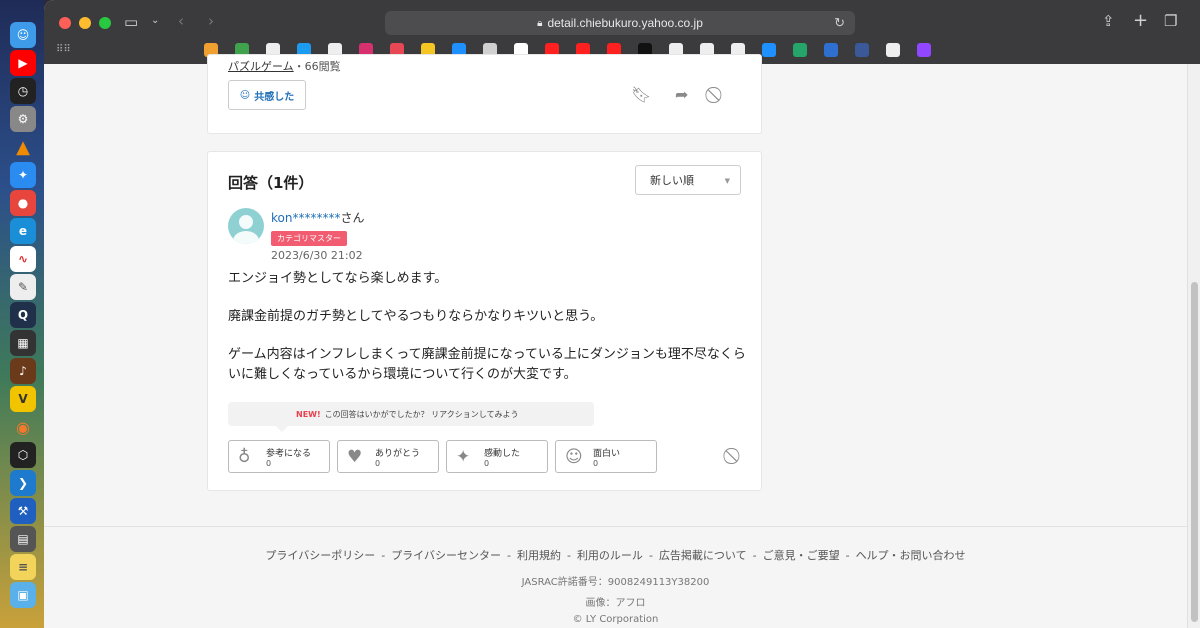 The image size is (1200, 628). What do you see at coordinates (65, 23) in the screenshot?
I see `close-window-button` at bounding box center [65, 23].